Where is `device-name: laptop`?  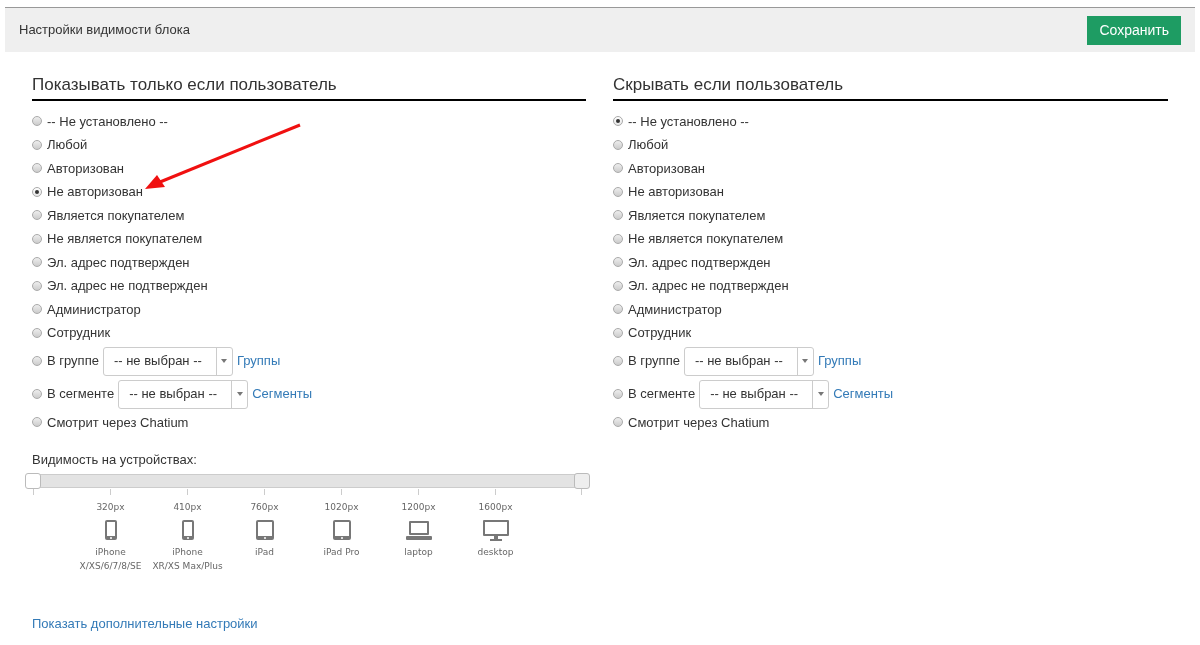
device-name: laptop is located at coordinates (418, 552).